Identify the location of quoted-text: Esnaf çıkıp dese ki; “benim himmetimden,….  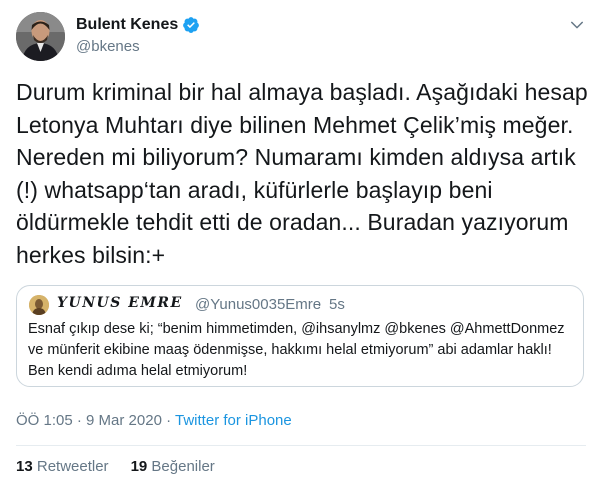
(304, 350).